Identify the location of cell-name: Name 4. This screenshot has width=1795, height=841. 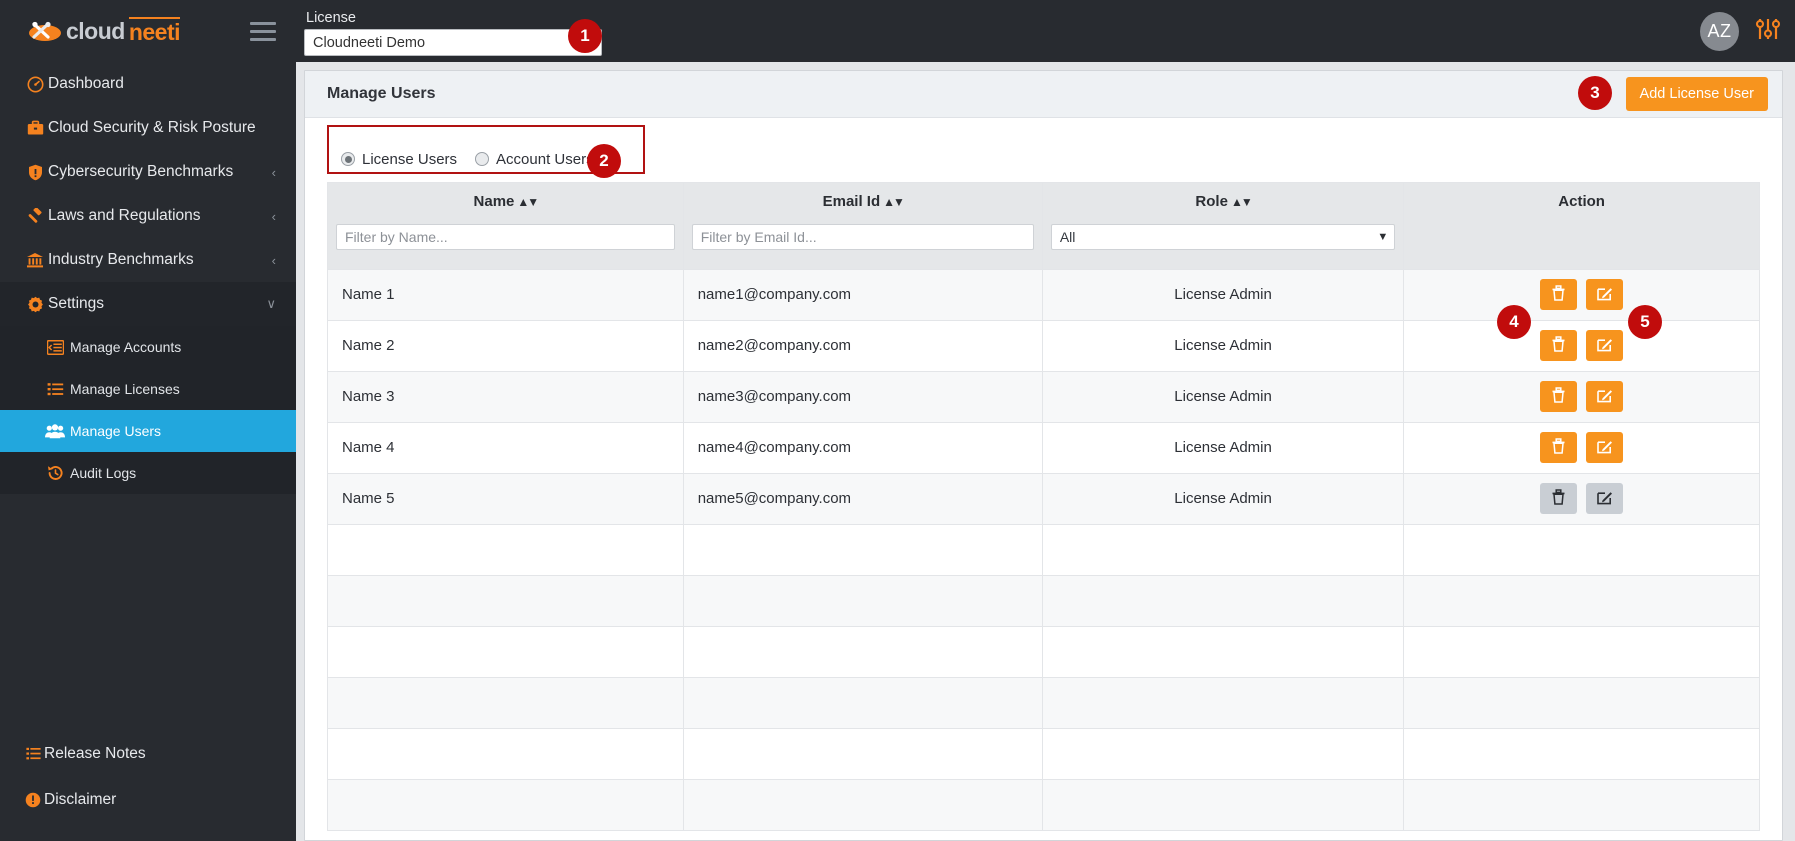
(505, 447).